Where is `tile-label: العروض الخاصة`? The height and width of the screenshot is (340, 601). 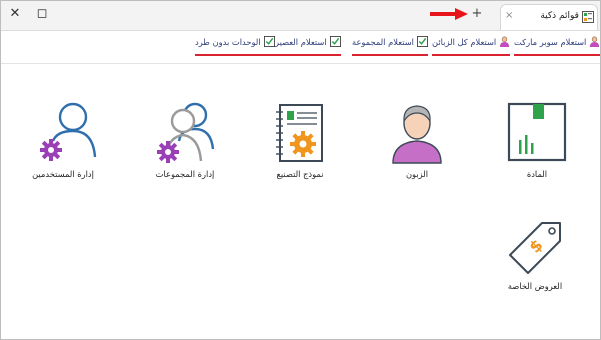
tile-label: العروض الخاصة is located at coordinates (535, 286).